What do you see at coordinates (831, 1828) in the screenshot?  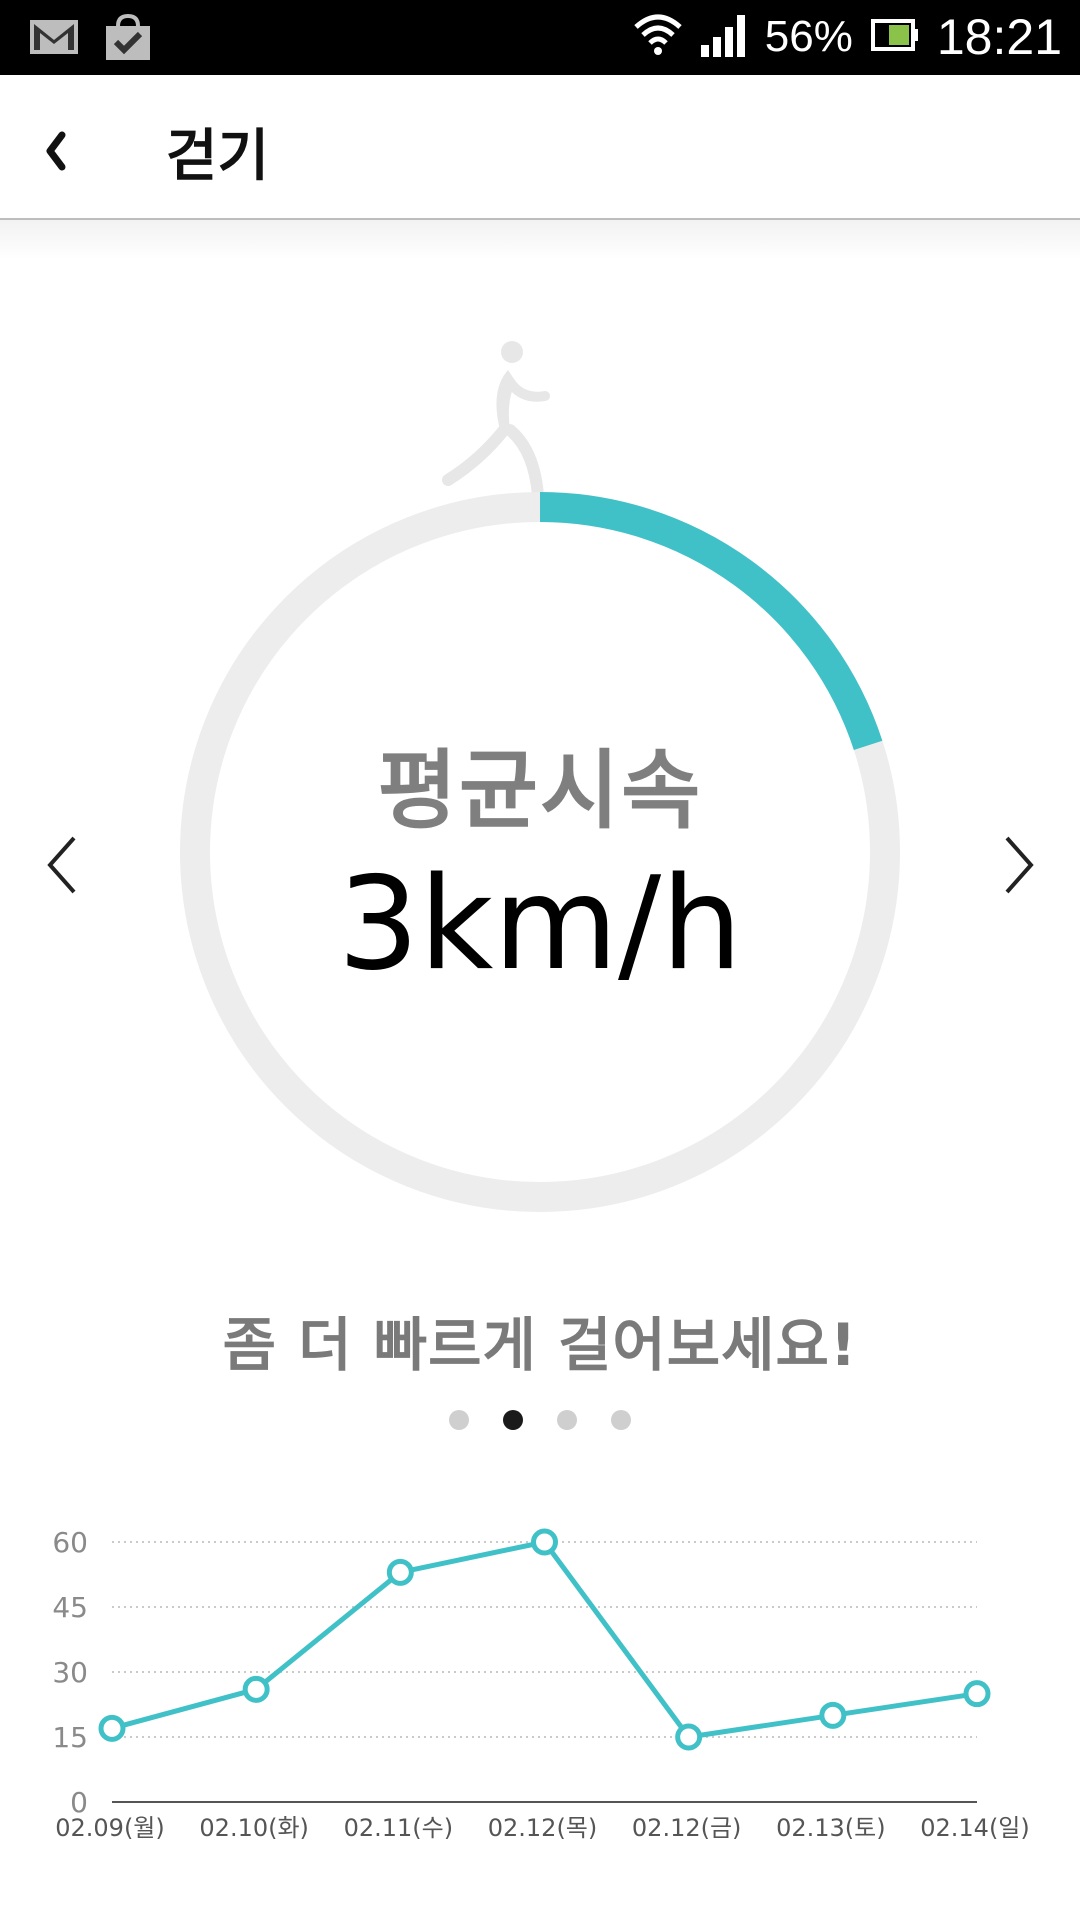 I see `x-tick-label: 02.13(토)` at bounding box center [831, 1828].